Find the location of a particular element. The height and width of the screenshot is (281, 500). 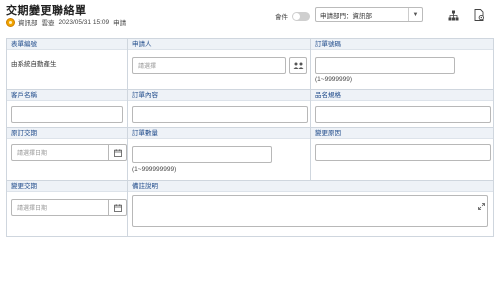

applicant-meta: 資訊部 雲壺 2023/05/31 15:09 申請 is located at coordinates (68, 22).